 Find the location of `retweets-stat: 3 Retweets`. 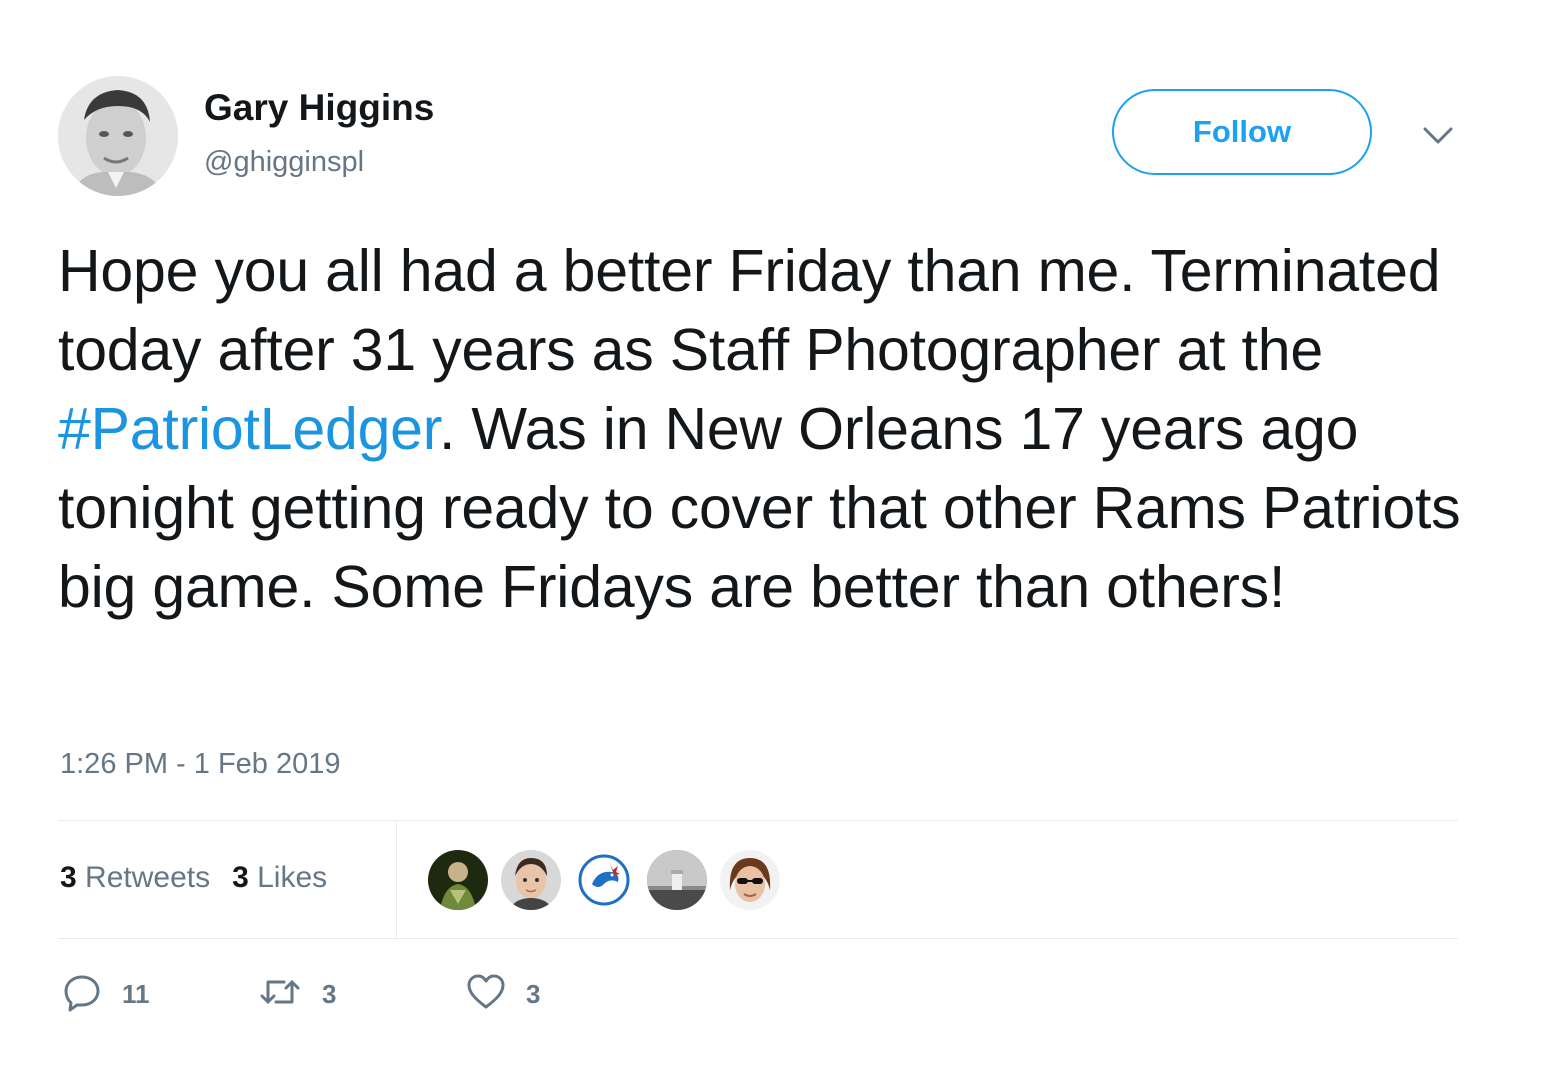

retweets-stat: 3 Retweets is located at coordinates (135, 878).